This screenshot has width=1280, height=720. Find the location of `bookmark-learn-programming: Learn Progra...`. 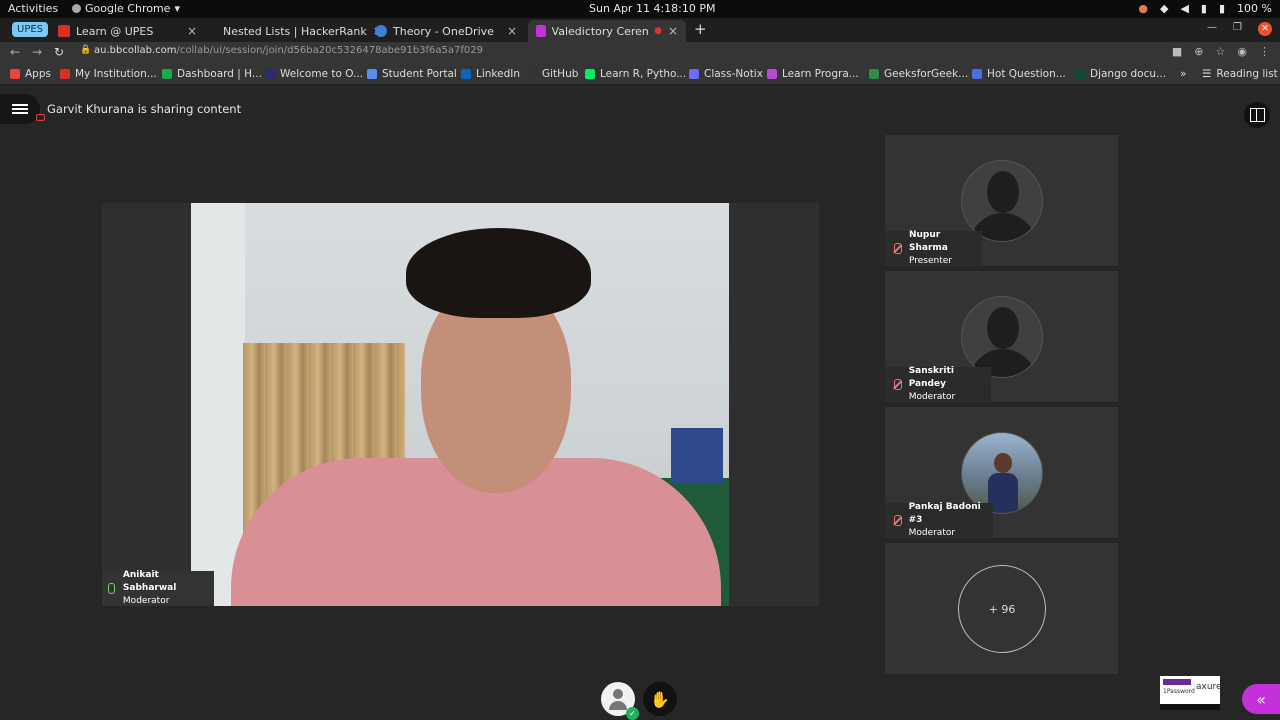

bookmark-learn-programming: Learn Progra... is located at coordinates (813, 74).